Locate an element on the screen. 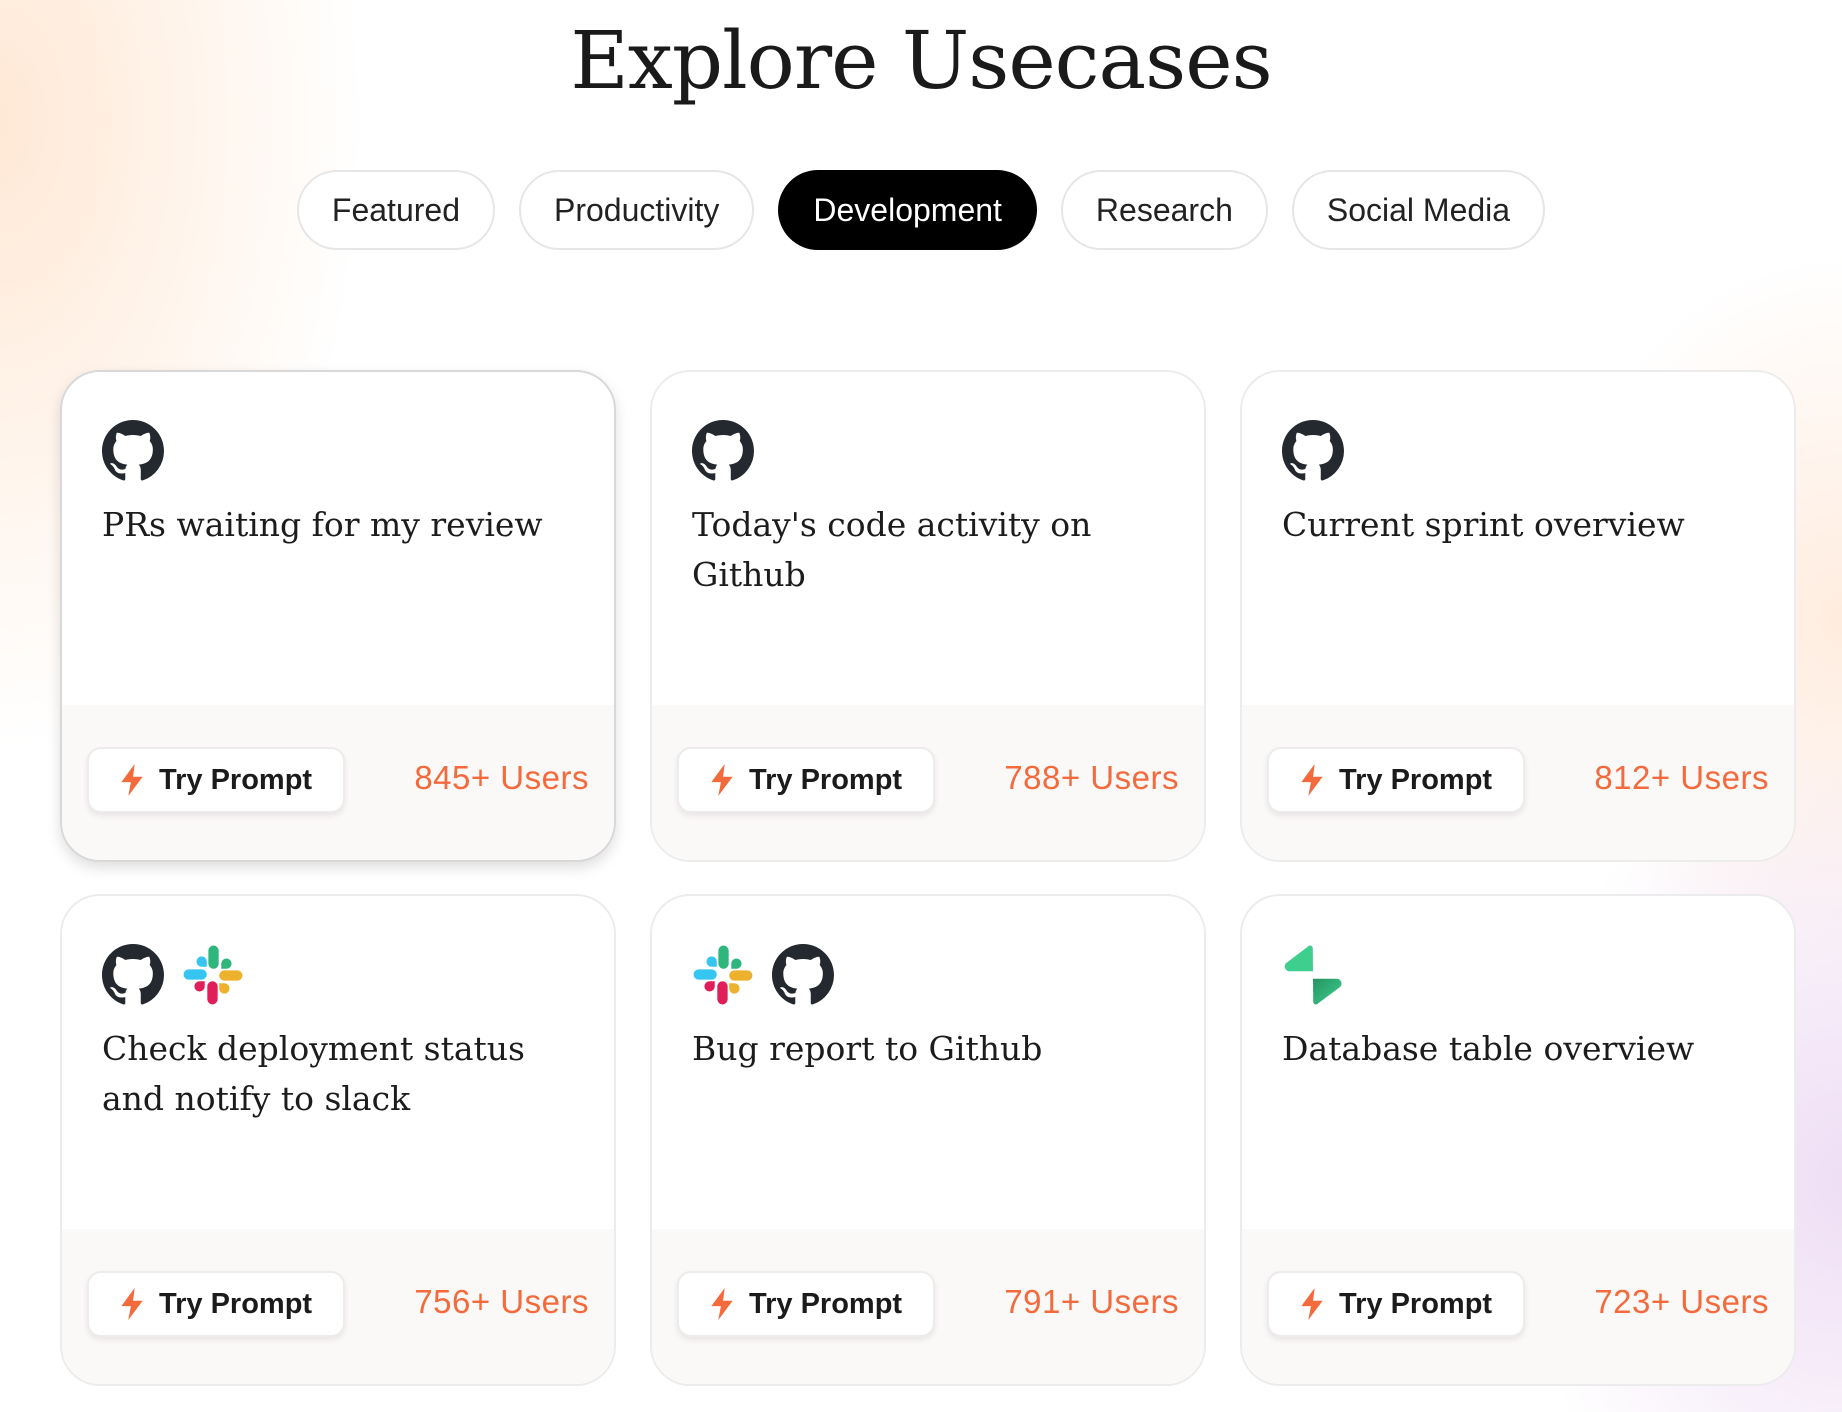  tab-research: Research is located at coordinates (1164, 210).